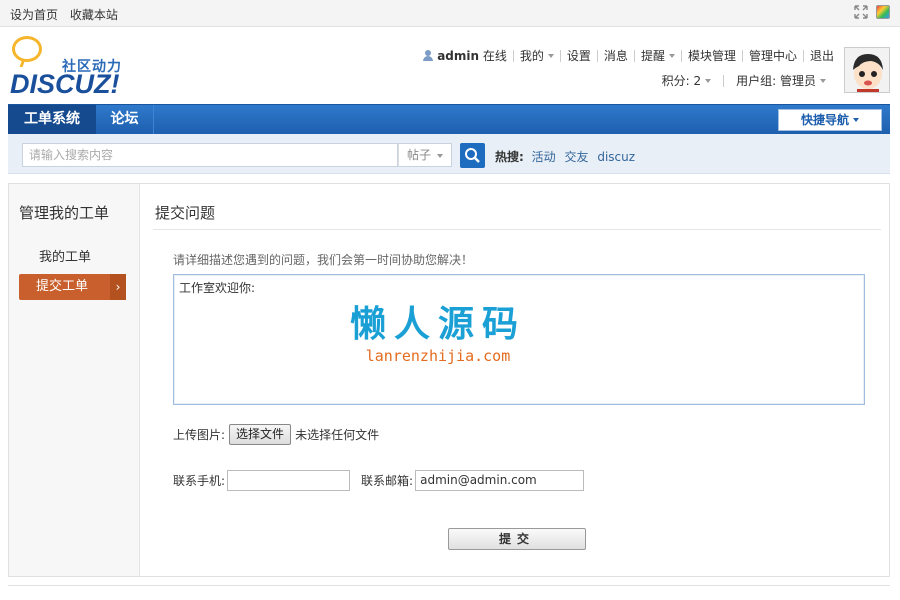 Image resolution: width=900 pixels, height=600 pixels. I want to click on points-menu: 积分: 2, so click(687, 81).